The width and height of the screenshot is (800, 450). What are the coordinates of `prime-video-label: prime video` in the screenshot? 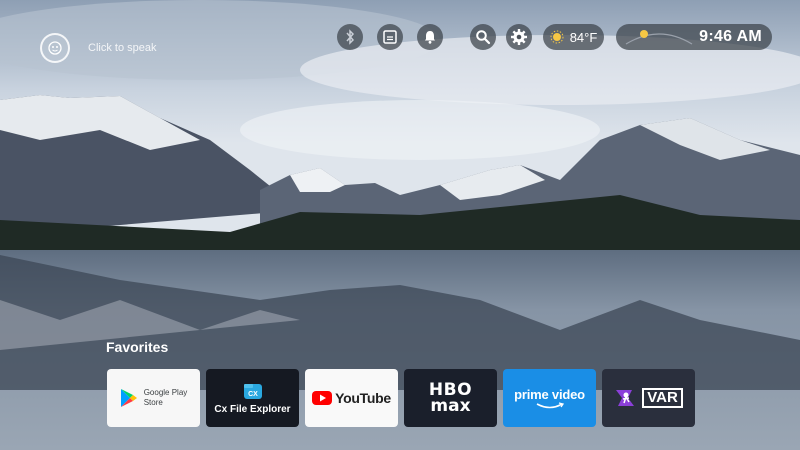 It's located at (549, 394).